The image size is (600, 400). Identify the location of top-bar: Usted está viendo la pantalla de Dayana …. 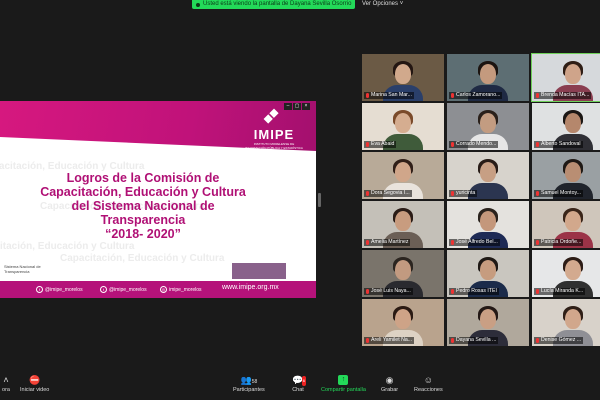
(300, 5).